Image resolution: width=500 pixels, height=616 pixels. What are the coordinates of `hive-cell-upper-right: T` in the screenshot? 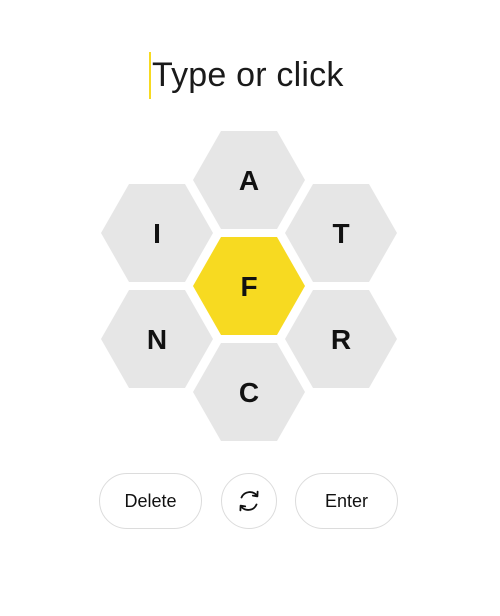 It's located at (341, 233).